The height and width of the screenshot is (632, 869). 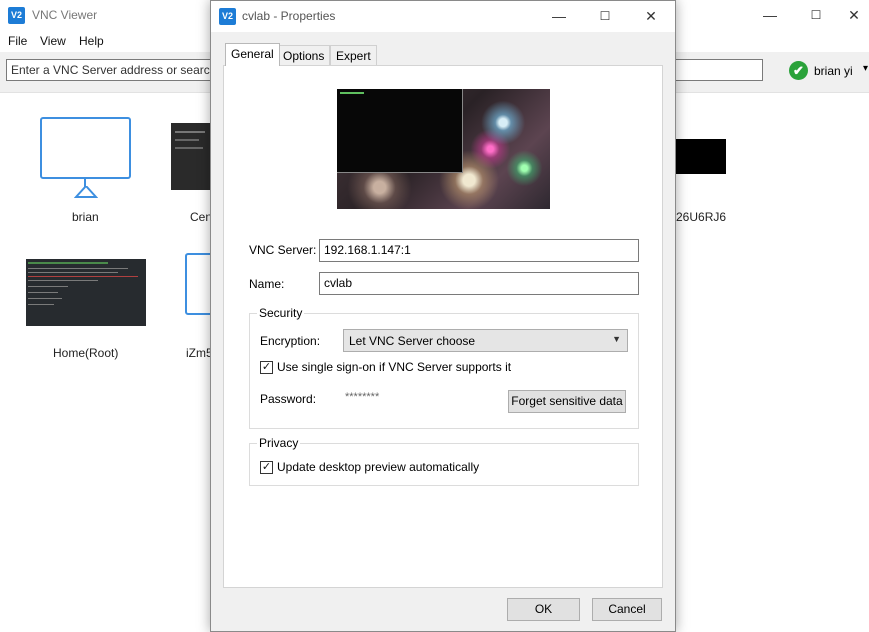 What do you see at coordinates (362, 397) in the screenshot?
I see `password-masked-value: ********` at bounding box center [362, 397].